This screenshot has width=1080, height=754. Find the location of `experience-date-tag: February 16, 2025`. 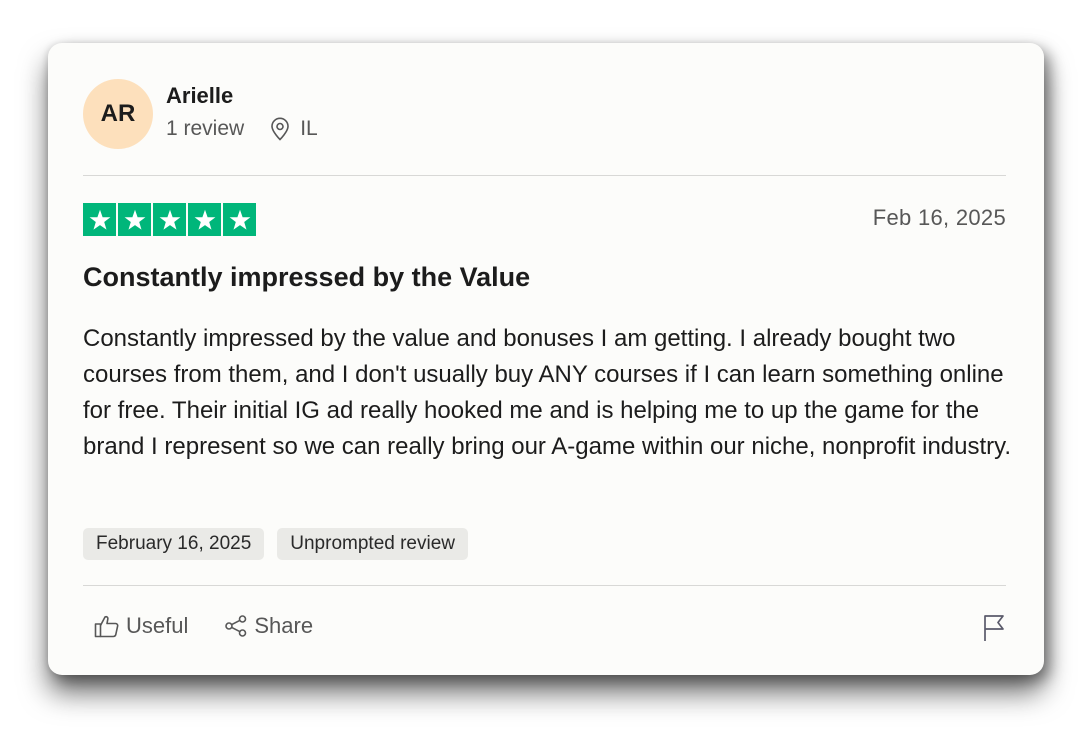

experience-date-tag: February 16, 2025 is located at coordinates (174, 544).